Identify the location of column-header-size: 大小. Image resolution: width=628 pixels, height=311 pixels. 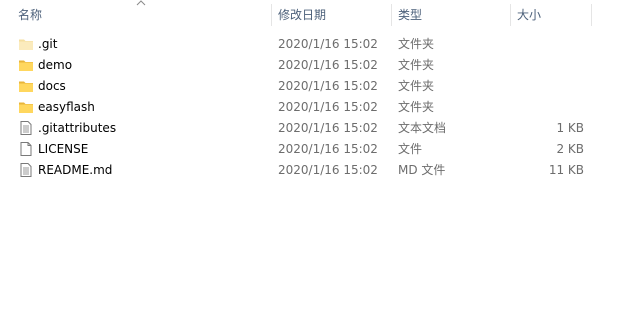
(529, 15).